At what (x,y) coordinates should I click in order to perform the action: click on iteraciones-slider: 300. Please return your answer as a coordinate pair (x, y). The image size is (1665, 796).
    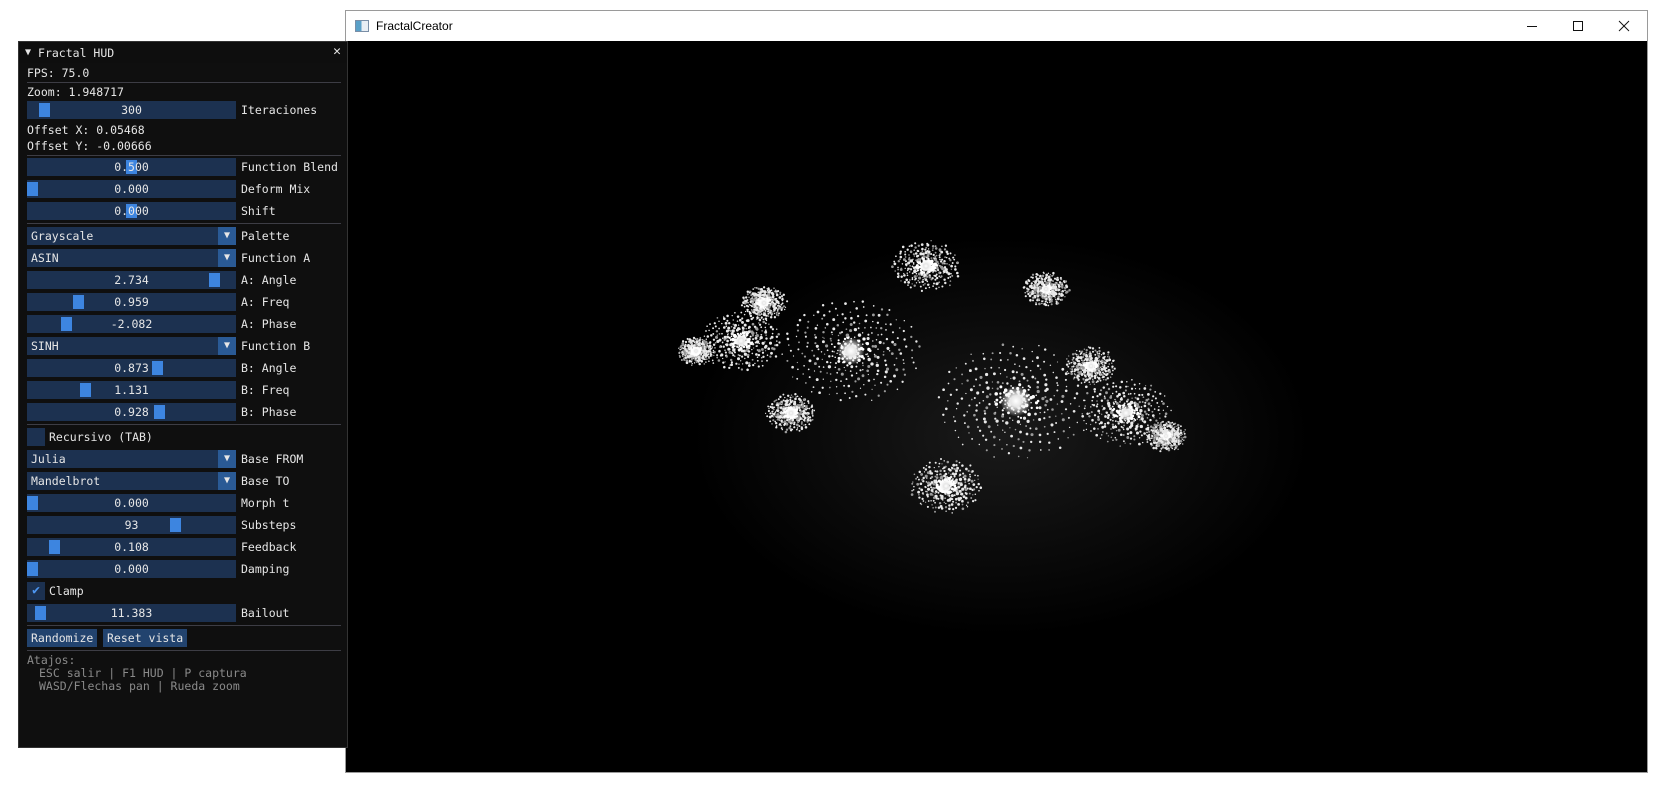
    Looking at the image, I should click on (131, 110).